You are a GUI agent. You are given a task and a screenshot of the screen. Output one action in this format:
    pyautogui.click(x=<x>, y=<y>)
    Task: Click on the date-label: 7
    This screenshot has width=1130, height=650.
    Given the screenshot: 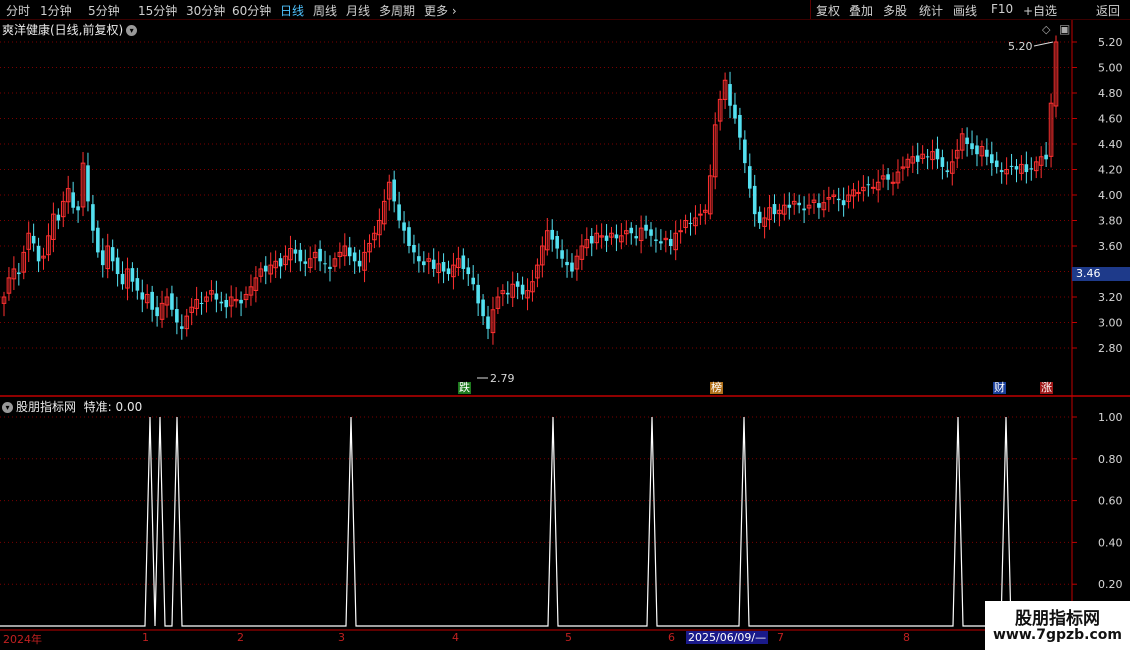 What is the action you would take?
    pyautogui.click(x=780, y=637)
    